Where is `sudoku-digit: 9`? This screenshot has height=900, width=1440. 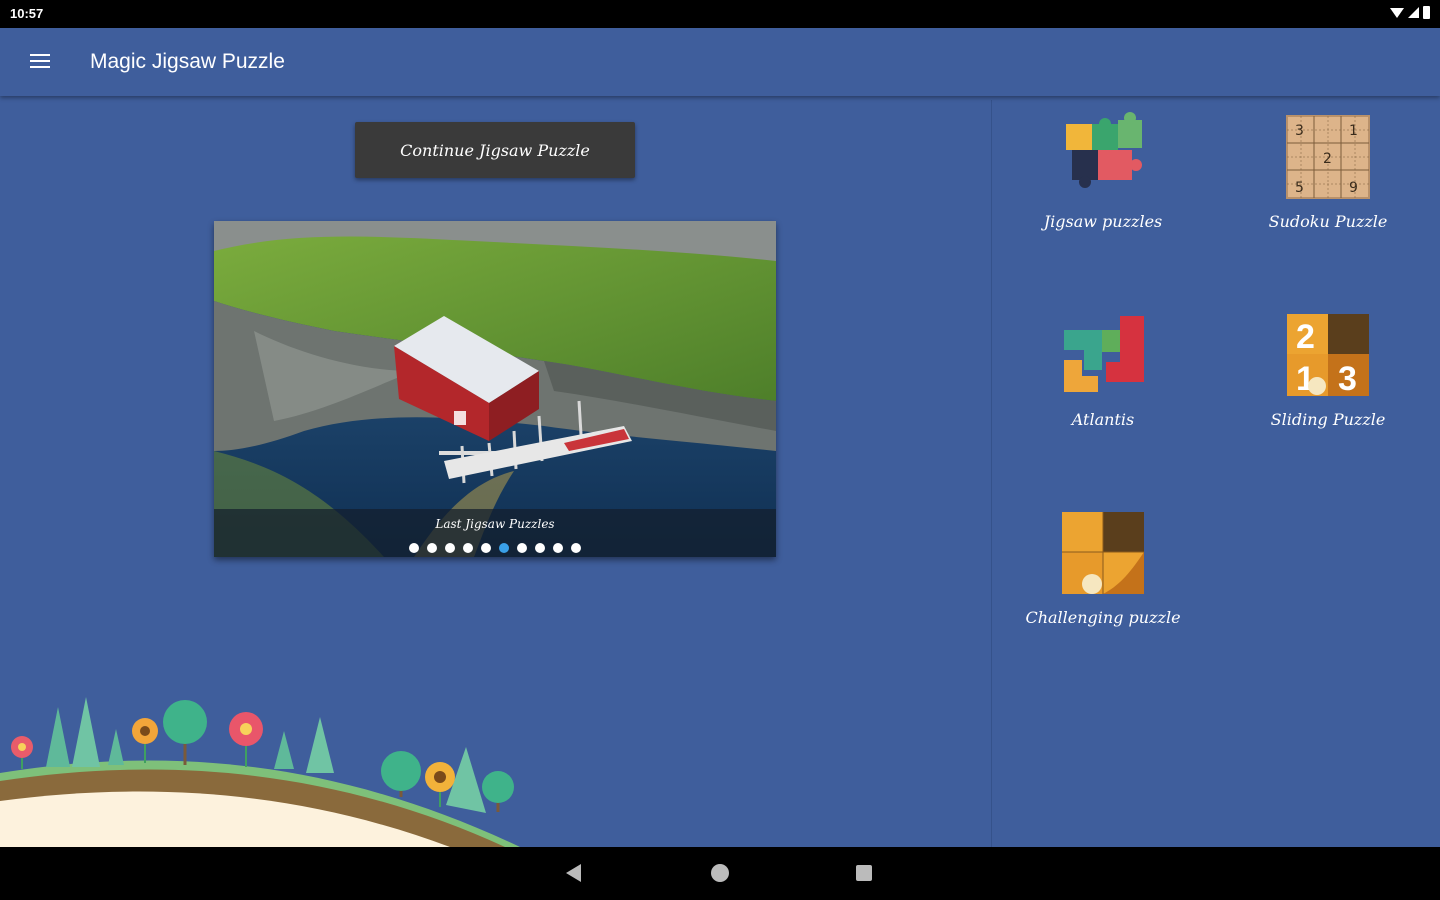
sudoku-digit: 9 is located at coordinates (1353, 188).